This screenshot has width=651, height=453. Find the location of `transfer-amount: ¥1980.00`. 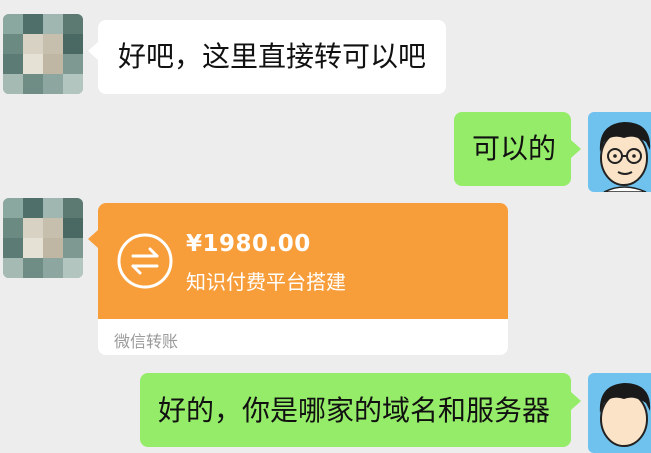

transfer-amount: ¥1980.00 is located at coordinates (248, 244).